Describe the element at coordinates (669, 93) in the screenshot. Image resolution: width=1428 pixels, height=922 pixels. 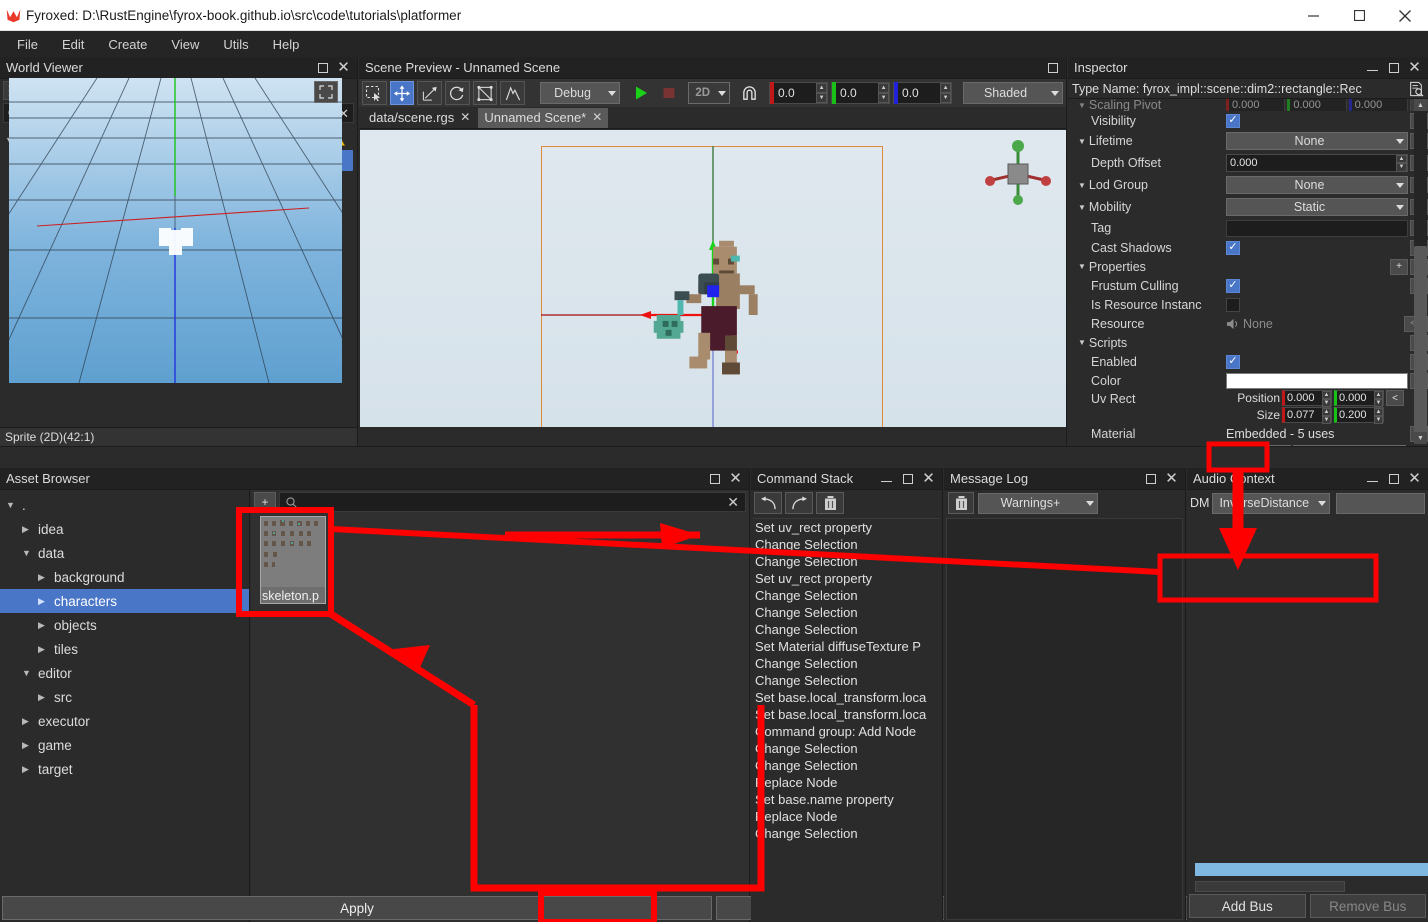
I see `stop-button` at that location.